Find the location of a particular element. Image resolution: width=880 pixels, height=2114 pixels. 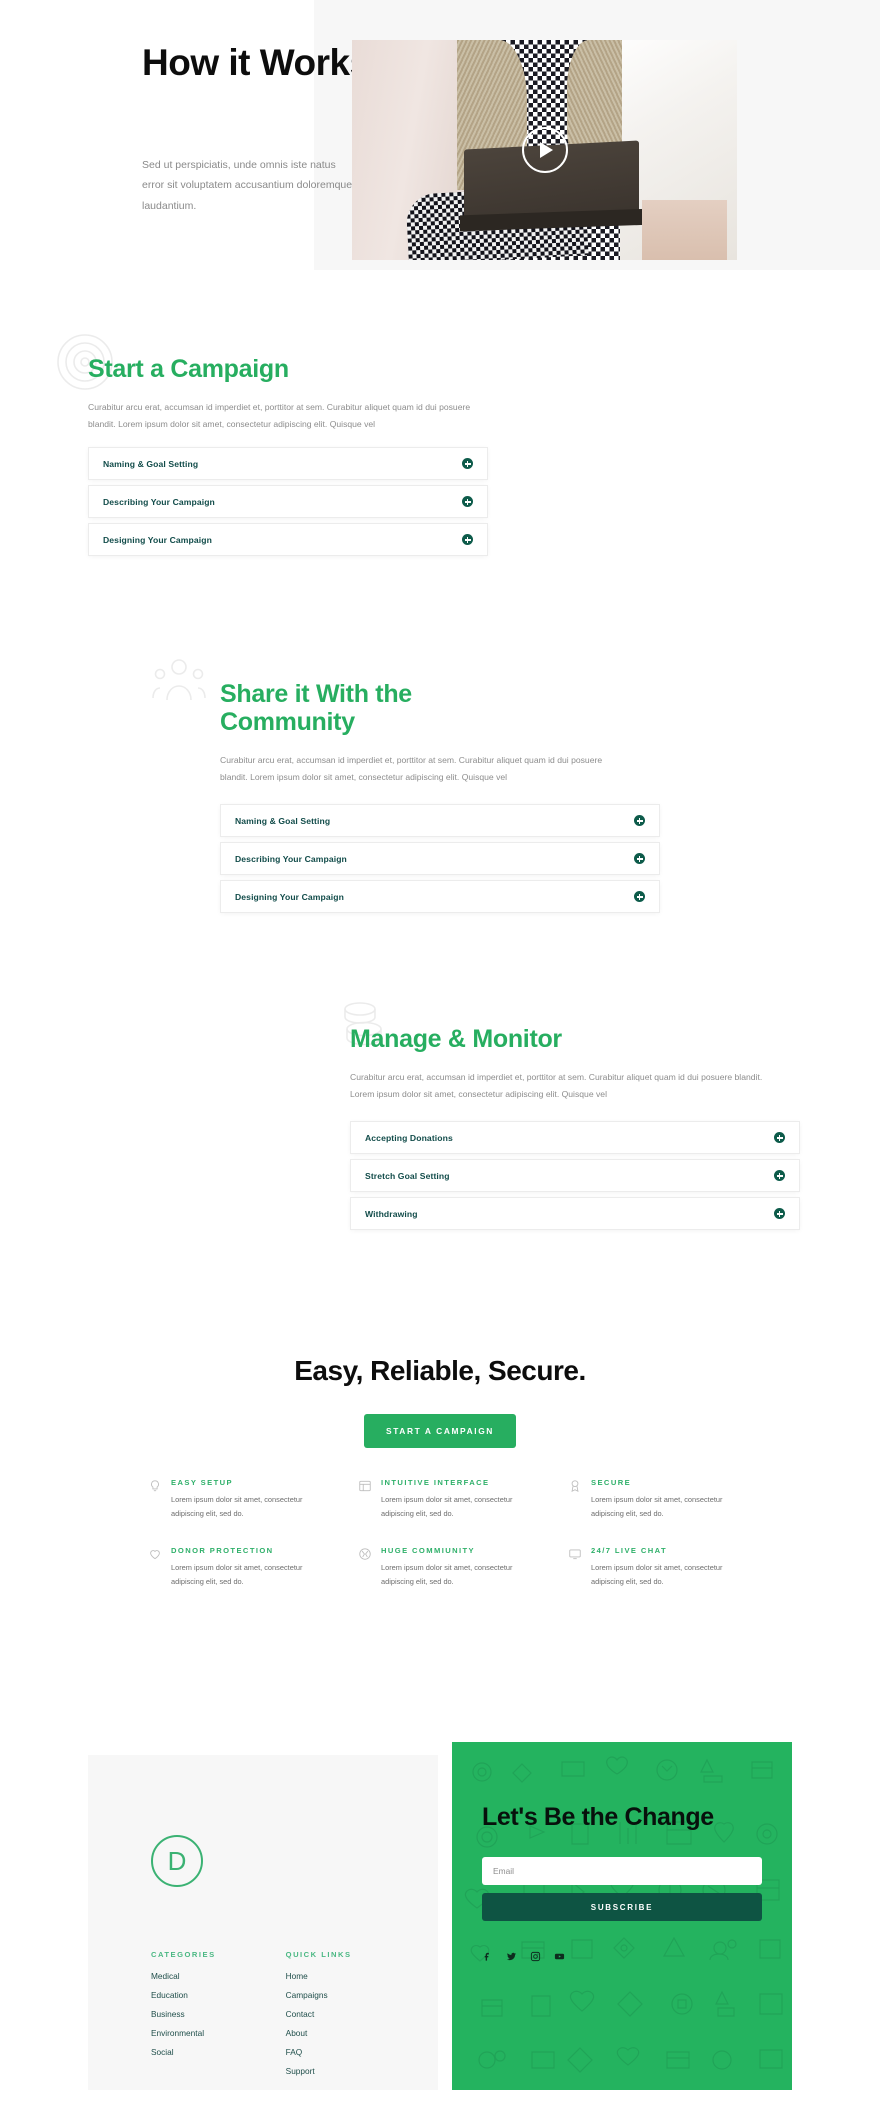

accordion-item: Withdrawing is located at coordinates (575, 1214).